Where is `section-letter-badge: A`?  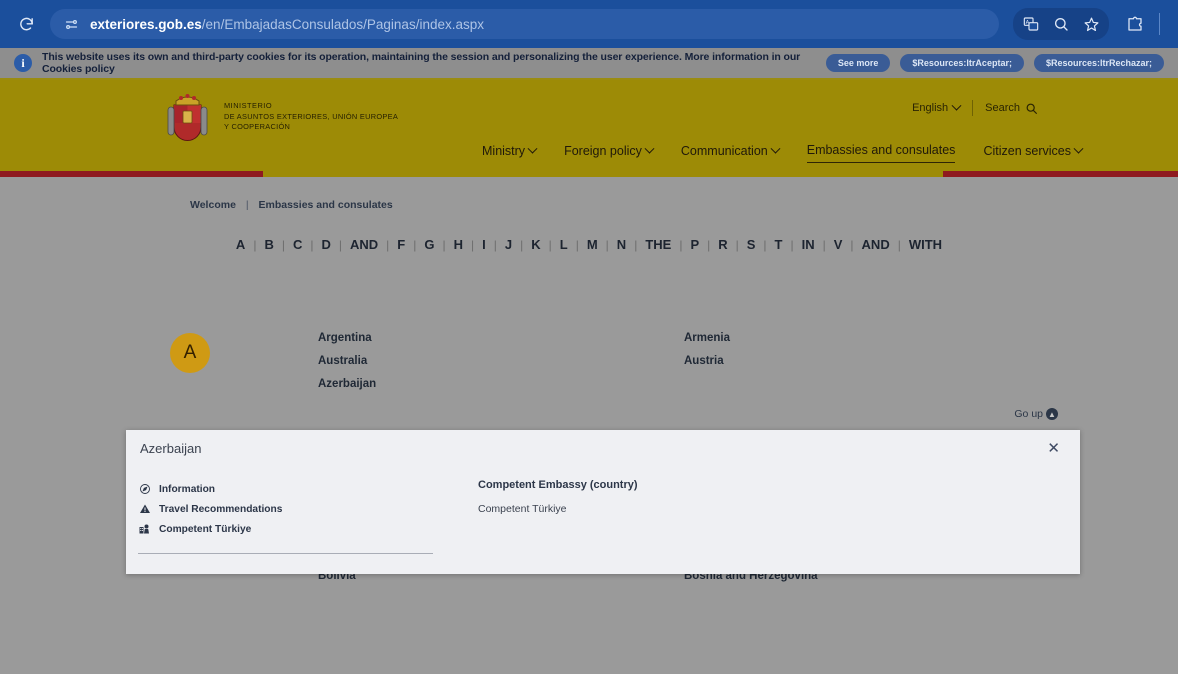
section-letter-badge: A is located at coordinates (190, 353).